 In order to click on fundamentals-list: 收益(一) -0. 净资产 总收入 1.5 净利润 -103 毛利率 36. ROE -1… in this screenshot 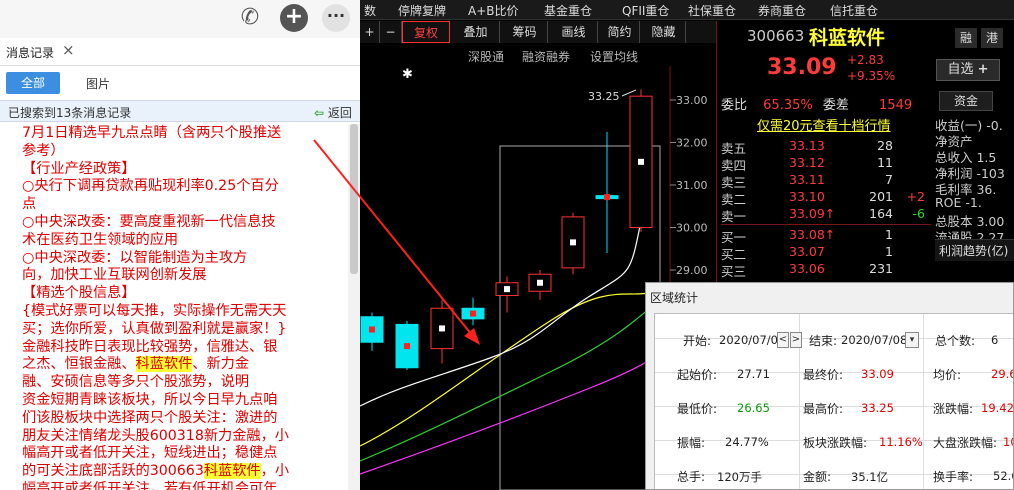, I will do `click(974, 180)`.